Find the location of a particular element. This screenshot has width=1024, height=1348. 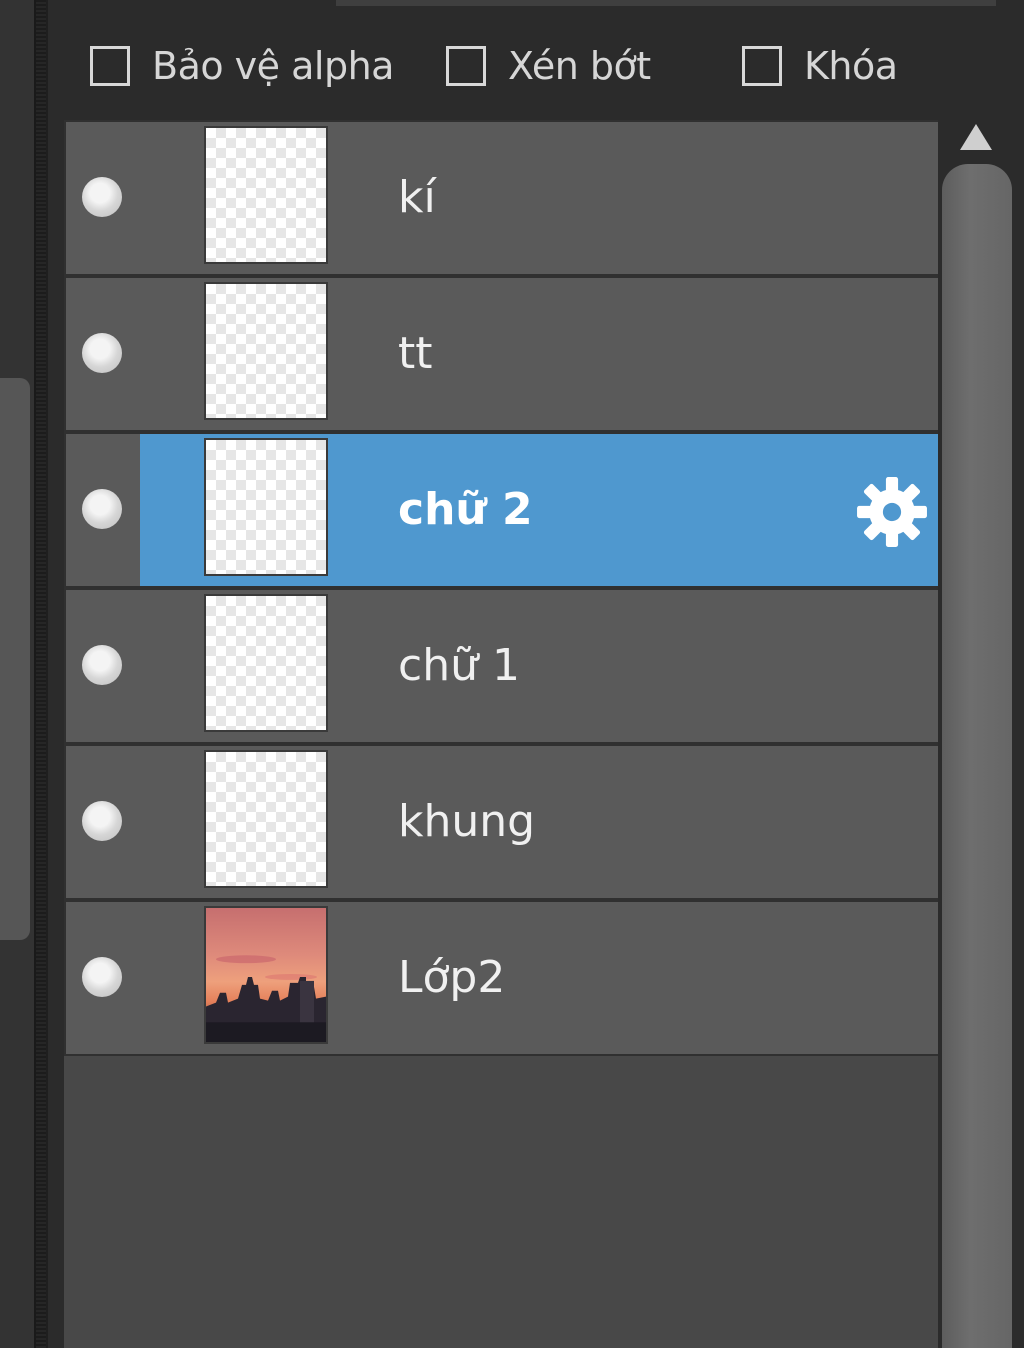

panel-splitter is located at coordinates (41, 674).